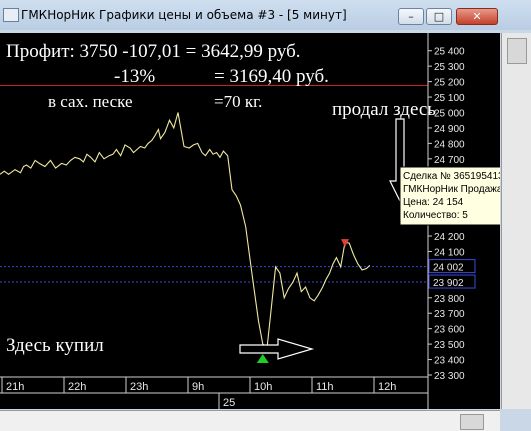 The width and height of the screenshot is (531, 431). What do you see at coordinates (325, 387) in the screenshot?
I see `x-tick-label: 11h` at bounding box center [325, 387].